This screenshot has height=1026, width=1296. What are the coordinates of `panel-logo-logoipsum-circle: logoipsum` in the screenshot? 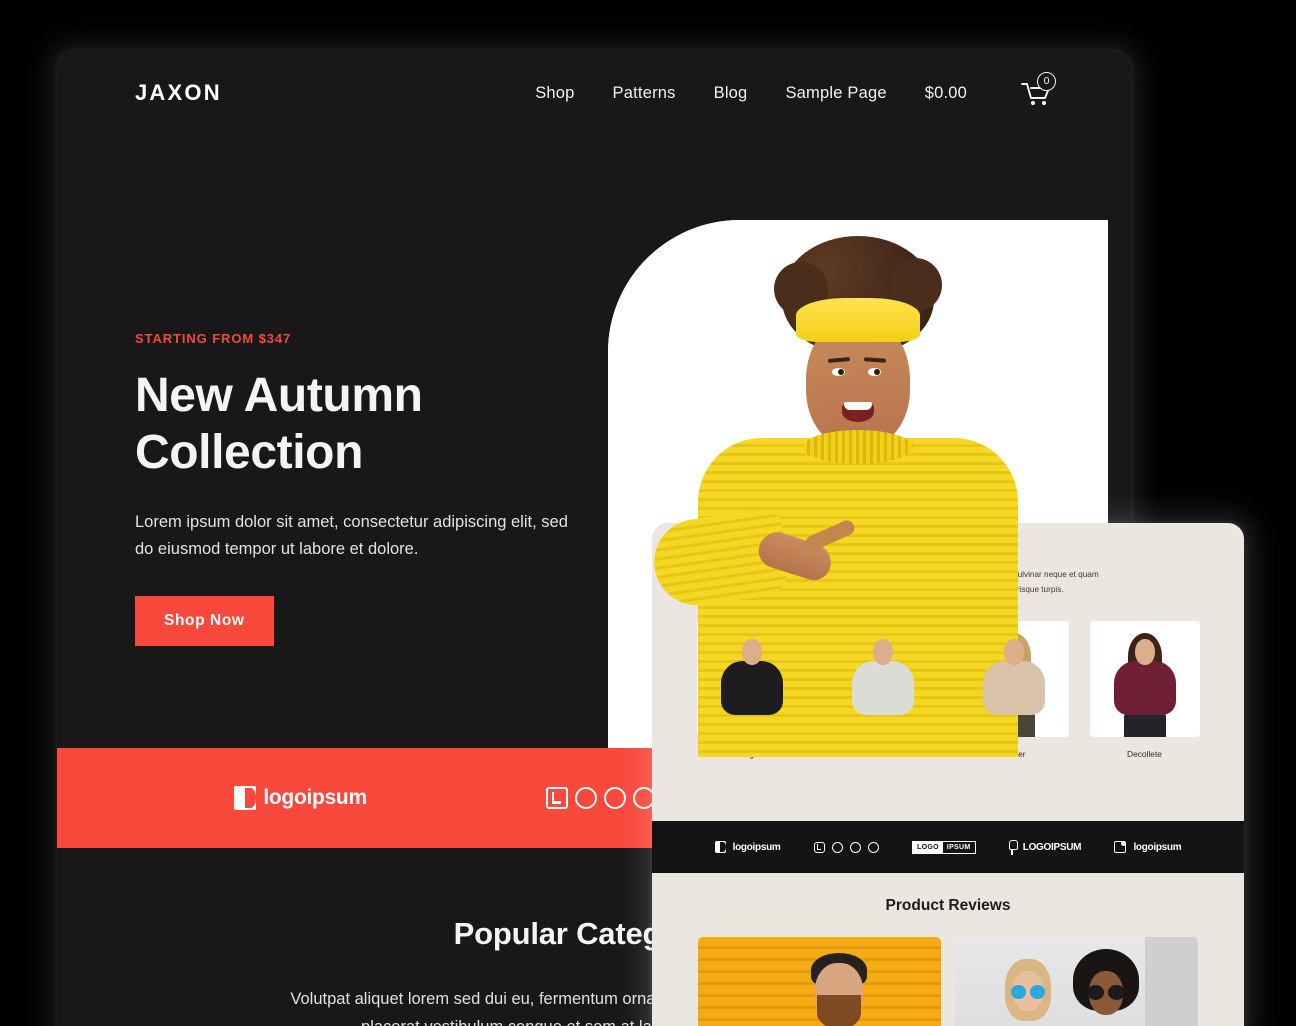 It's located at (747, 847).